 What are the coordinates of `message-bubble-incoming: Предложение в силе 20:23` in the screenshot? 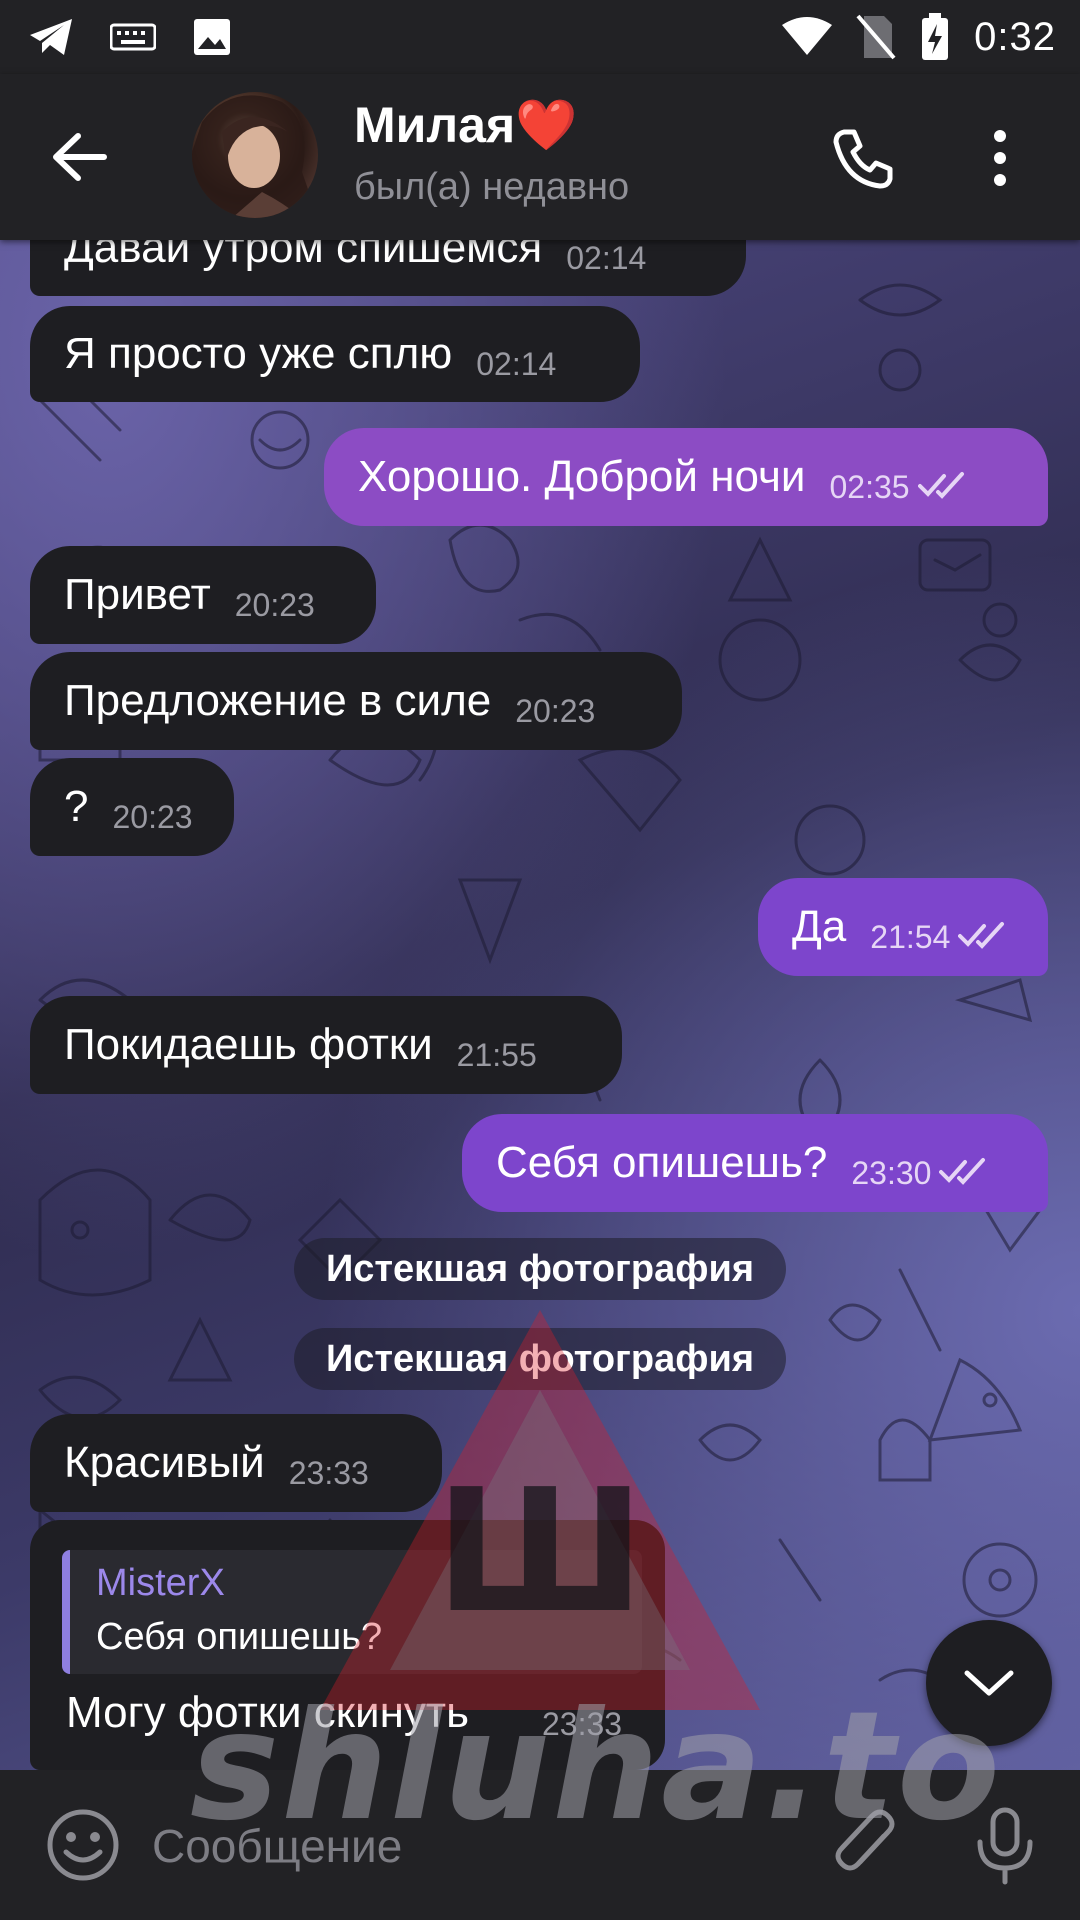 It's located at (356, 701).